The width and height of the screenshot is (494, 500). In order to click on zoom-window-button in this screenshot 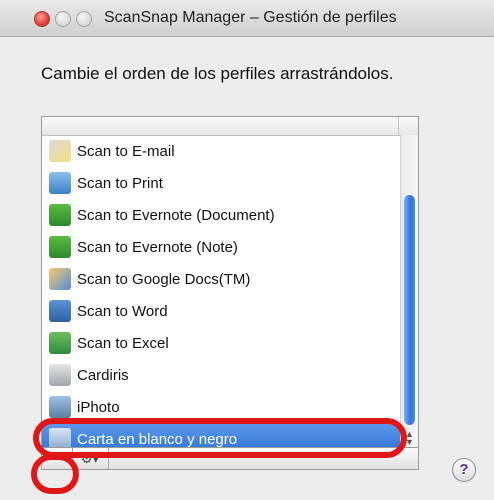, I will do `click(84, 19)`.